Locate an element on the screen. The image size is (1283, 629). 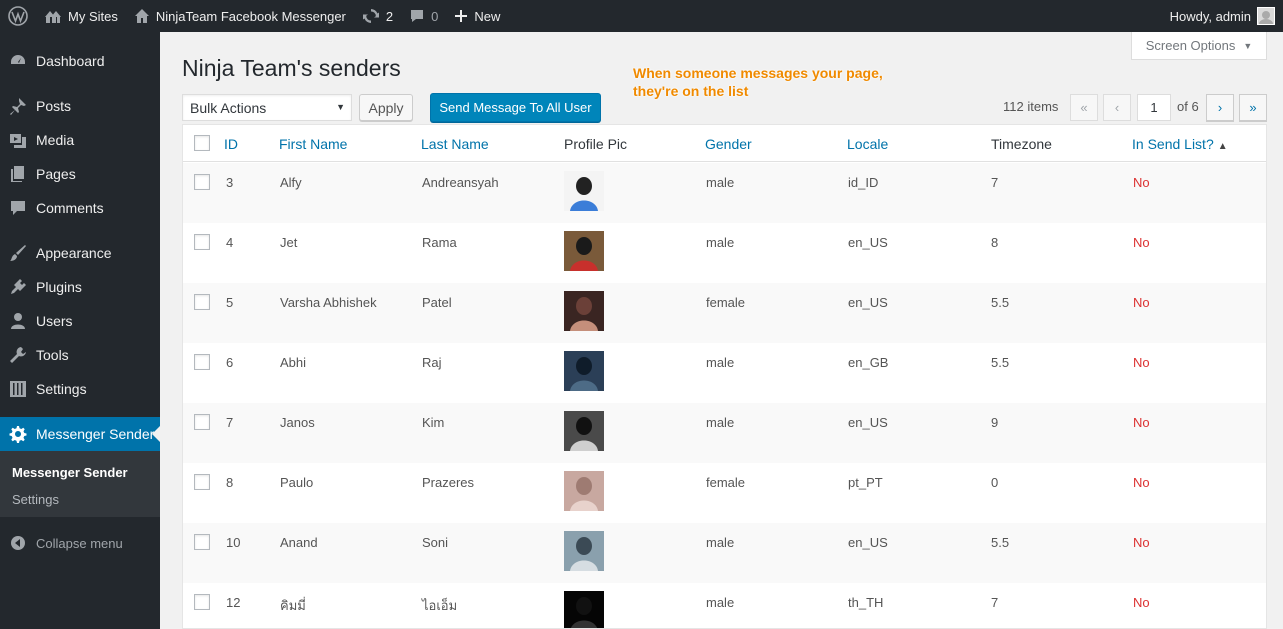
bulk-actions-value: Bulk Actions is located at coordinates (228, 107).